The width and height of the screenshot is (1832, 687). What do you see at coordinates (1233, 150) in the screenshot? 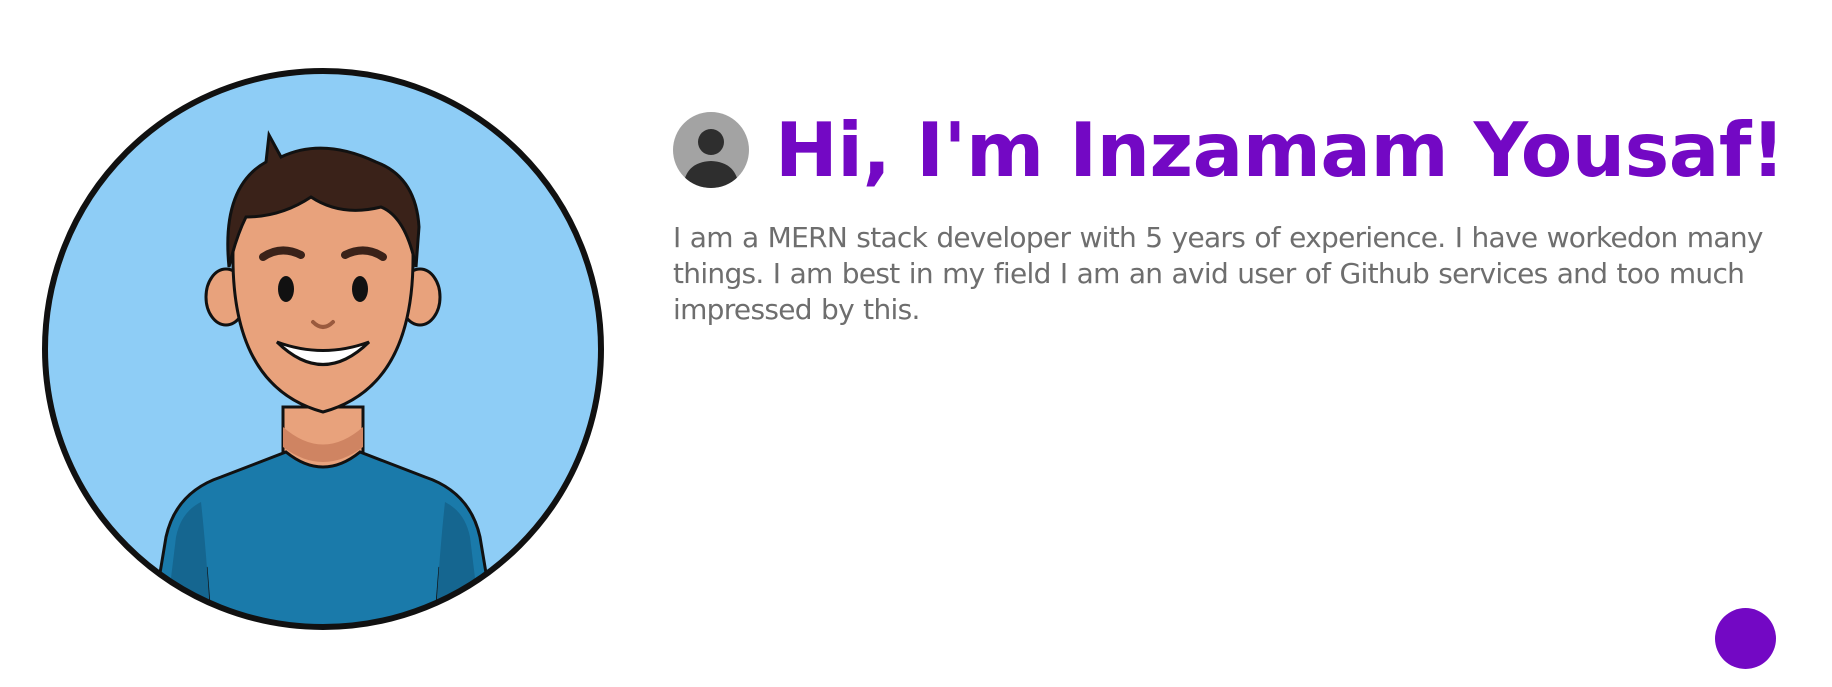
I see `heading-row: Hi, I'm Inzamam Yousaf!` at bounding box center [1233, 150].